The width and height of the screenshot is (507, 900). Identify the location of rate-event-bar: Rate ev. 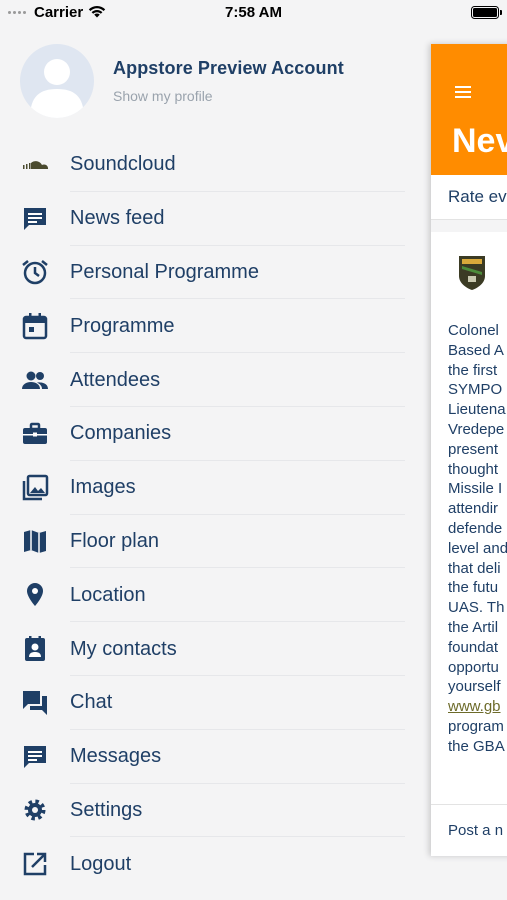
(469, 197).